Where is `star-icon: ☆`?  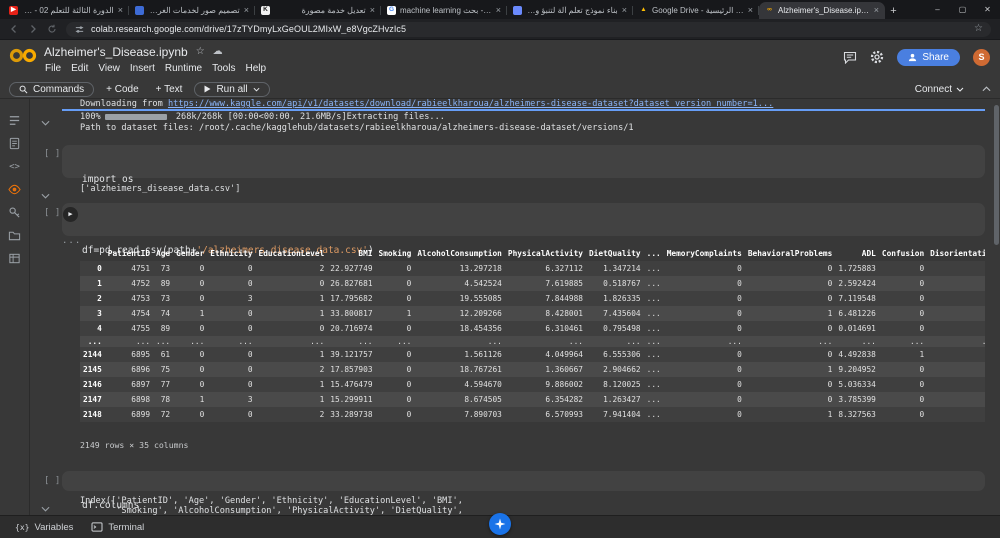
star-icon: ☆ is located at coordinates (200, 52).